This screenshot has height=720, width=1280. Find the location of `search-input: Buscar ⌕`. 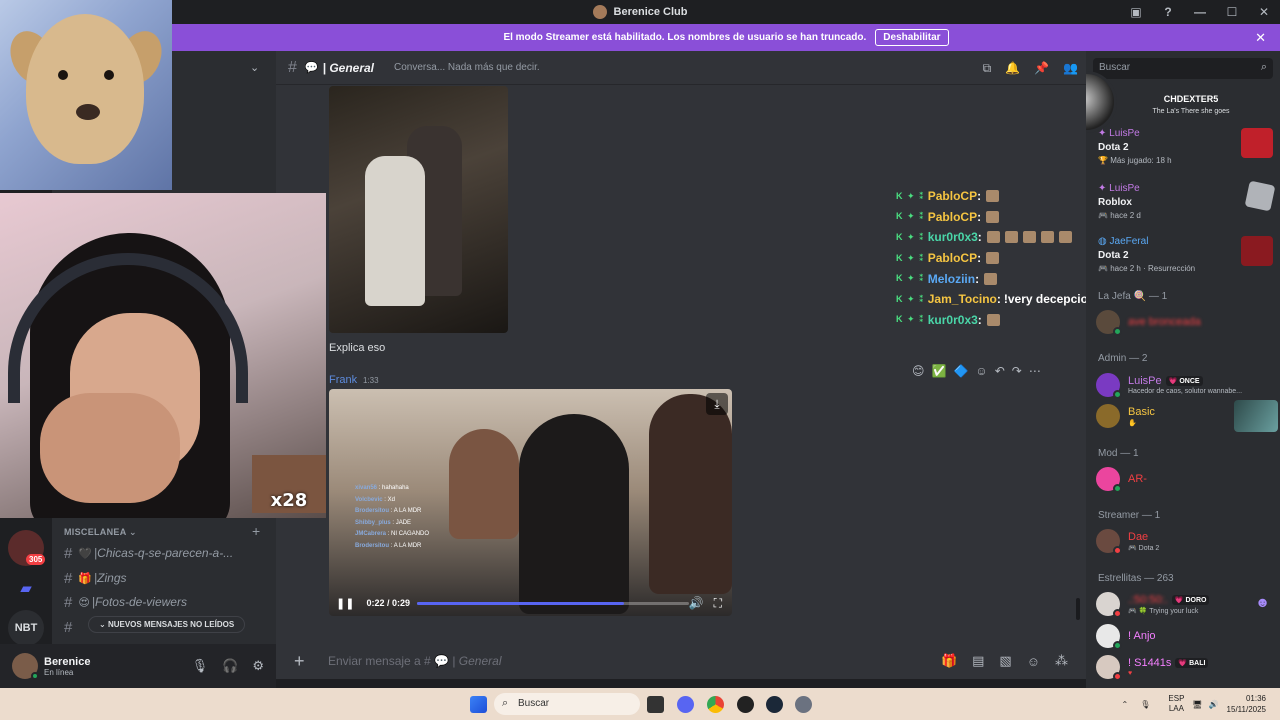

search-input: Buscar ⌕ is located at coordinates (1183, 68).